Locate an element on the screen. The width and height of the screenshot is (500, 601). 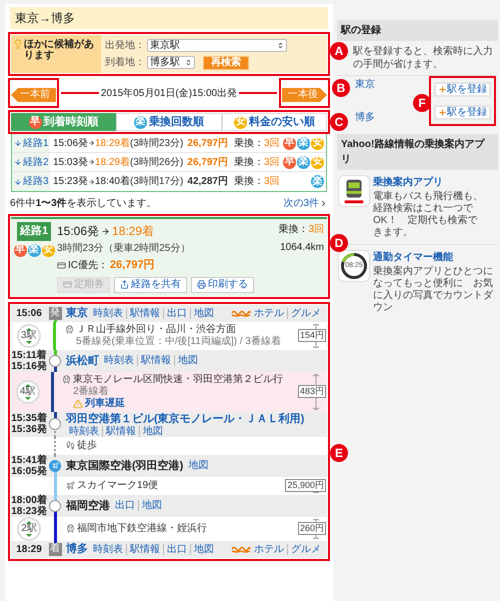
departure-datetime: 2015年05月01日(金)15:00出発 is located at coordinates (169, 93).